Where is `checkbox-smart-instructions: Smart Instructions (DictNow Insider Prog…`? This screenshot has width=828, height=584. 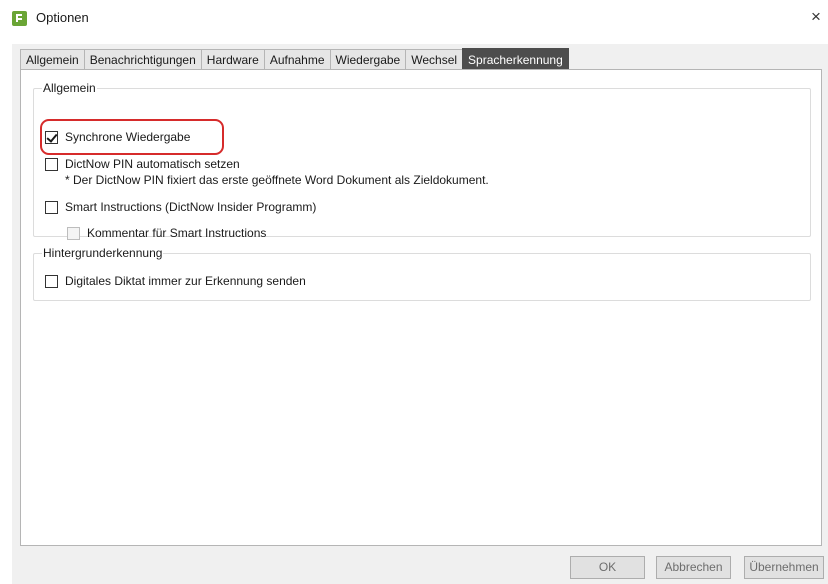
checkbox-smart-instructions: Smart Instructions (DictNow Insider Prog… is located at coordinates (180, 207).